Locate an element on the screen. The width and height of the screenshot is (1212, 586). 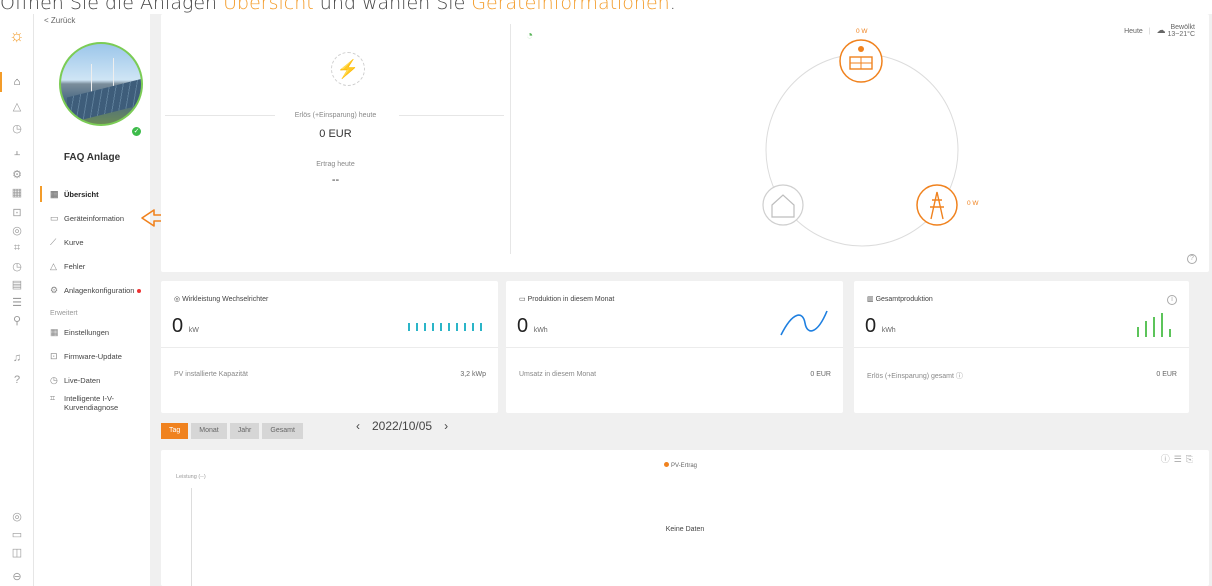
no-data-message: Keine Daten is located at coordinates (685, 529).